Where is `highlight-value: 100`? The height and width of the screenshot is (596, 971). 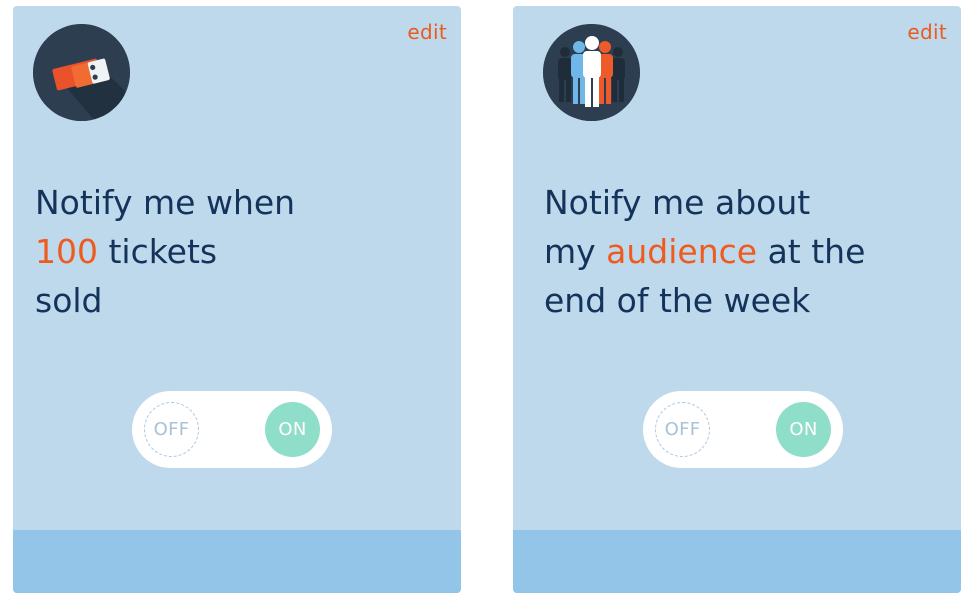
highlight-value: 100 is located at coordinates (66, 251).